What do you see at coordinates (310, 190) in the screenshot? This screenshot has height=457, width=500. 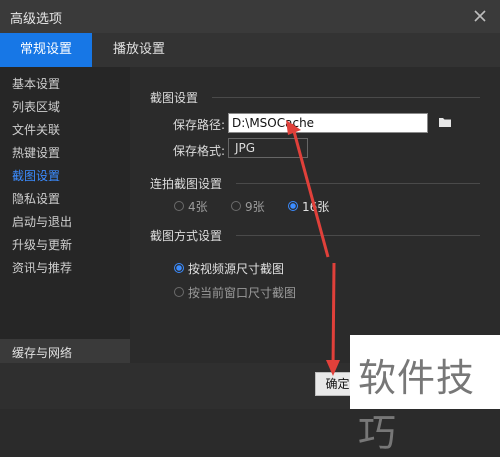 I see `arrow-to-save-path` at bounding box center [310, 190].